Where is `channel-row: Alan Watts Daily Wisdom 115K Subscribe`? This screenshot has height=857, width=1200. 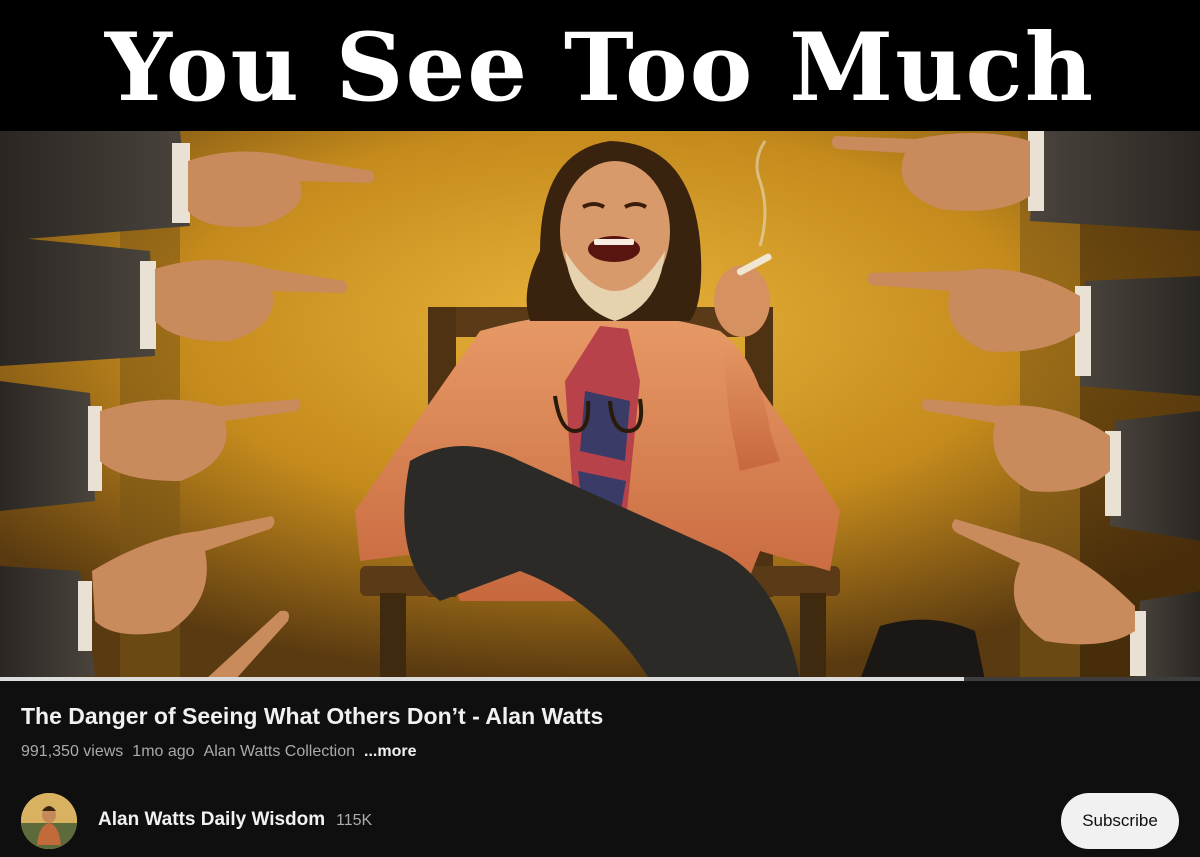 channel-row: Alan Watts Daily Wisdom 115K Subscribe is located at coordinates (600, 821).